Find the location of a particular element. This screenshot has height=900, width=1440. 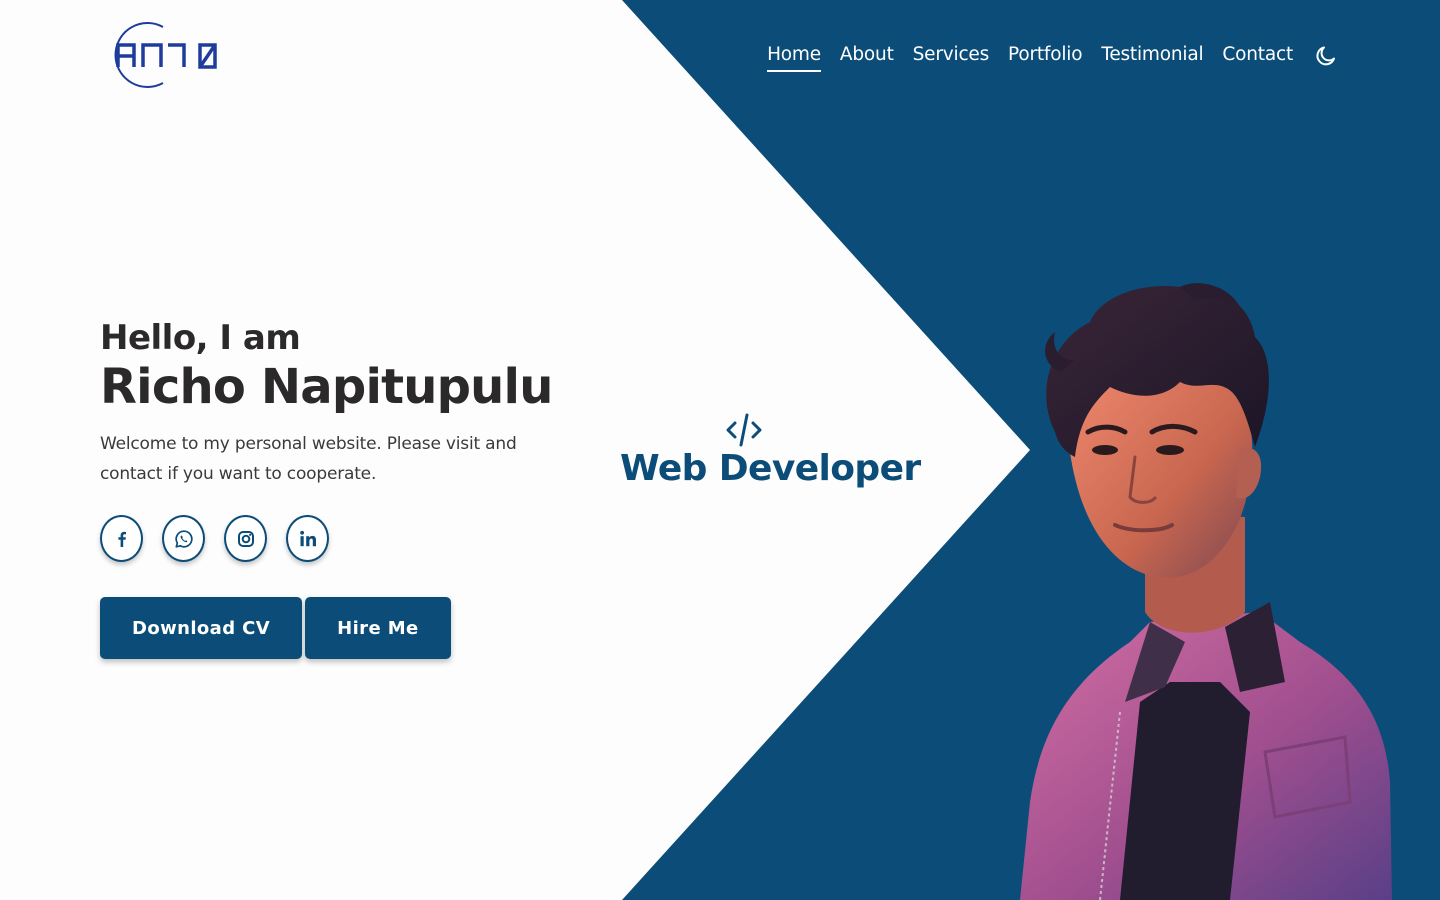

nav-contact: Contact is located at coordinates (1257, 56).